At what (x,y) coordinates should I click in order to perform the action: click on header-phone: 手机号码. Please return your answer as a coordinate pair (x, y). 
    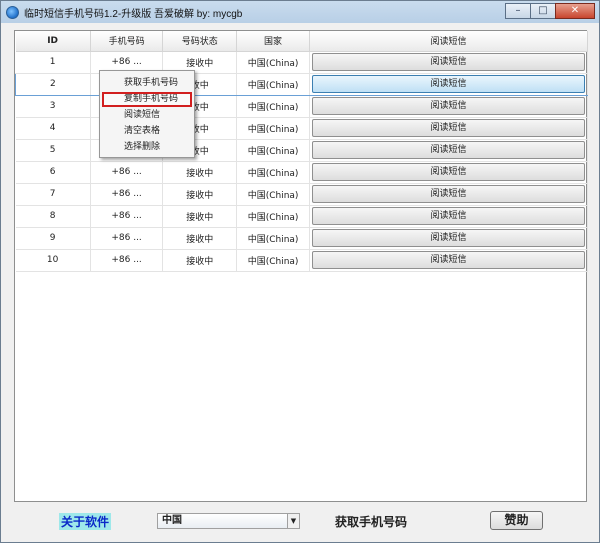
    Looking at the image, I should click on (127, 41).